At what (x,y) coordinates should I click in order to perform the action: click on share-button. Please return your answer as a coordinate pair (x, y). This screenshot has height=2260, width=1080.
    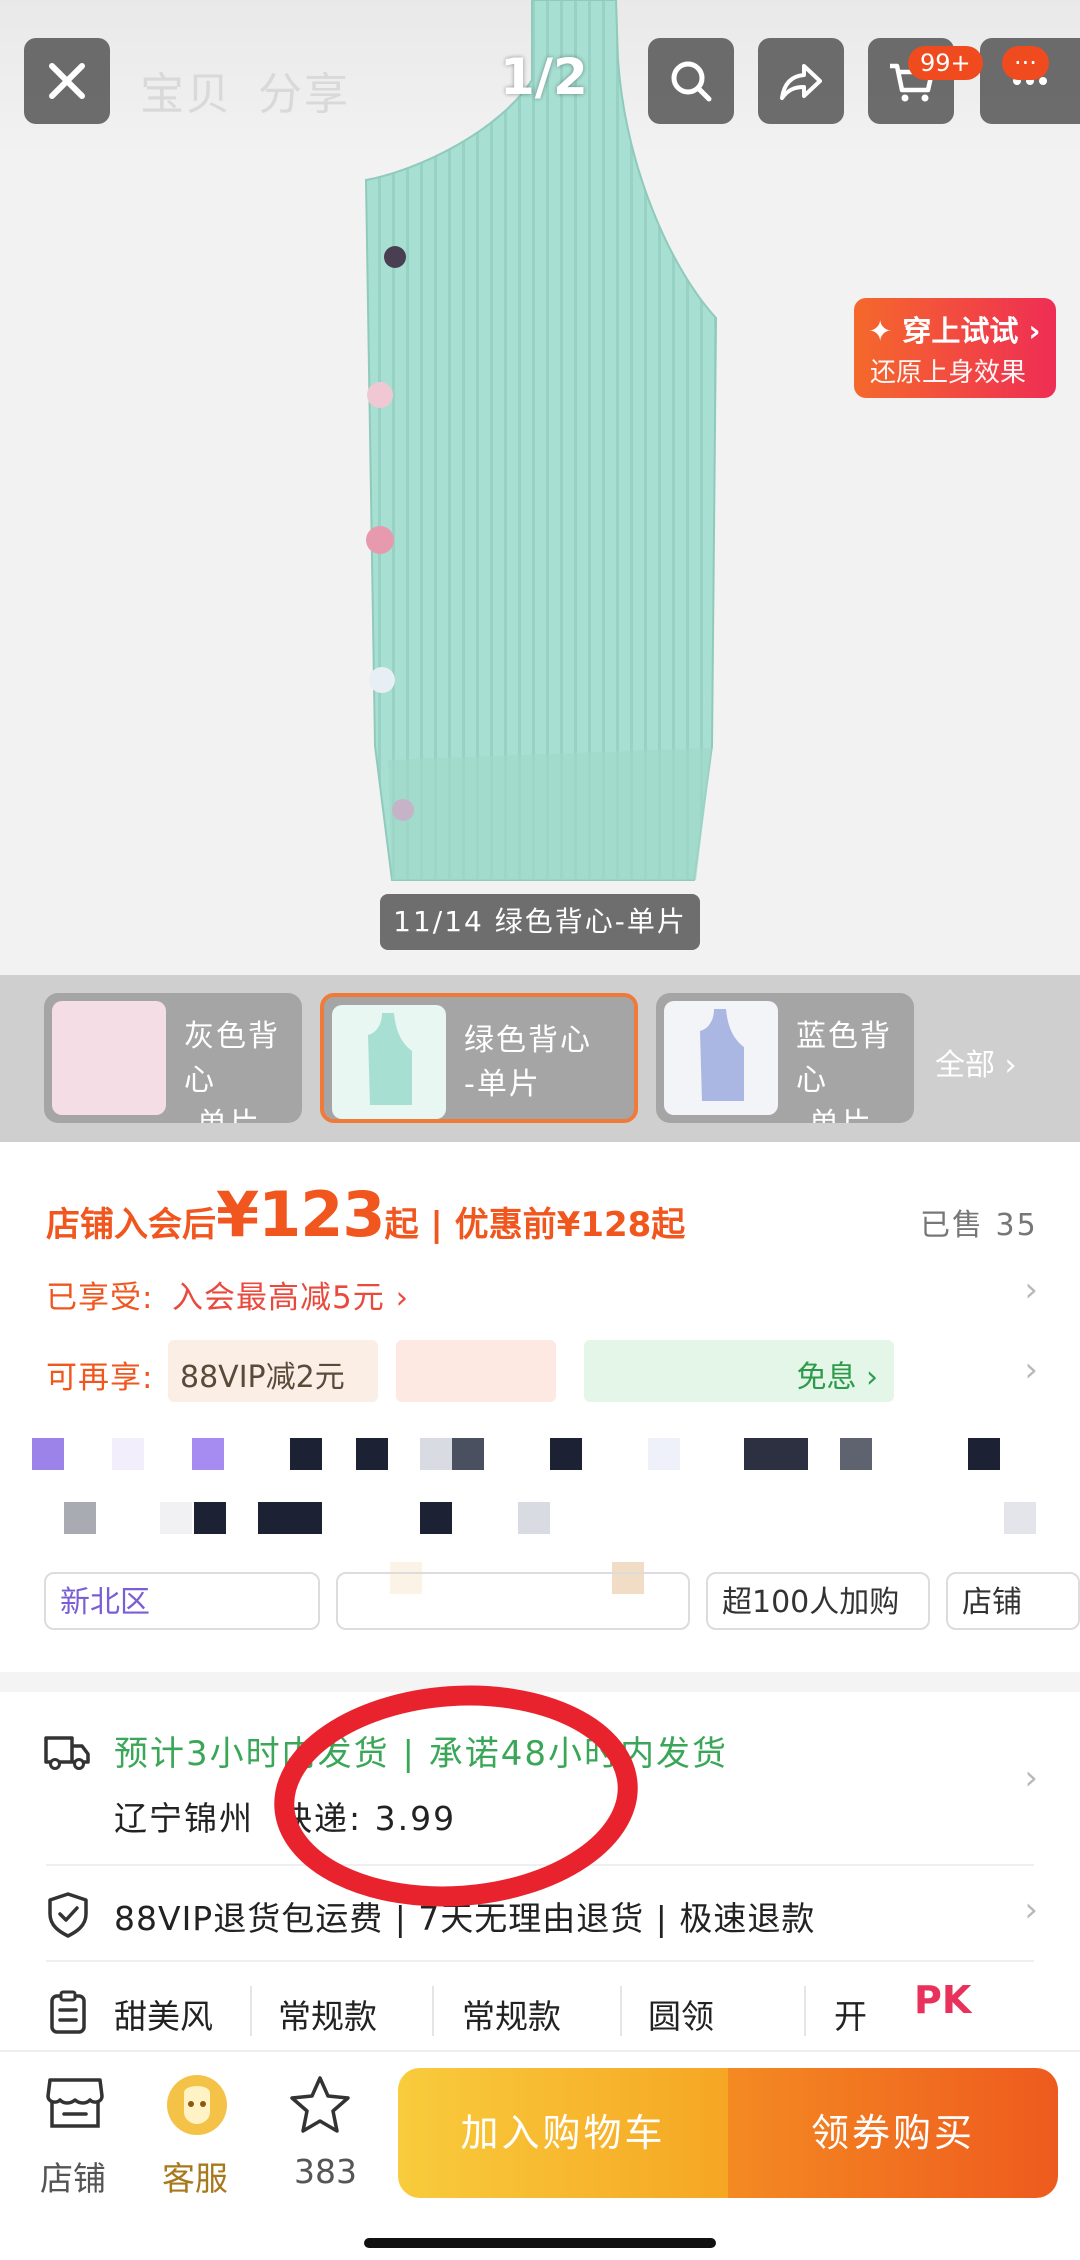
    Looking at the image, I should click on (801, 81).